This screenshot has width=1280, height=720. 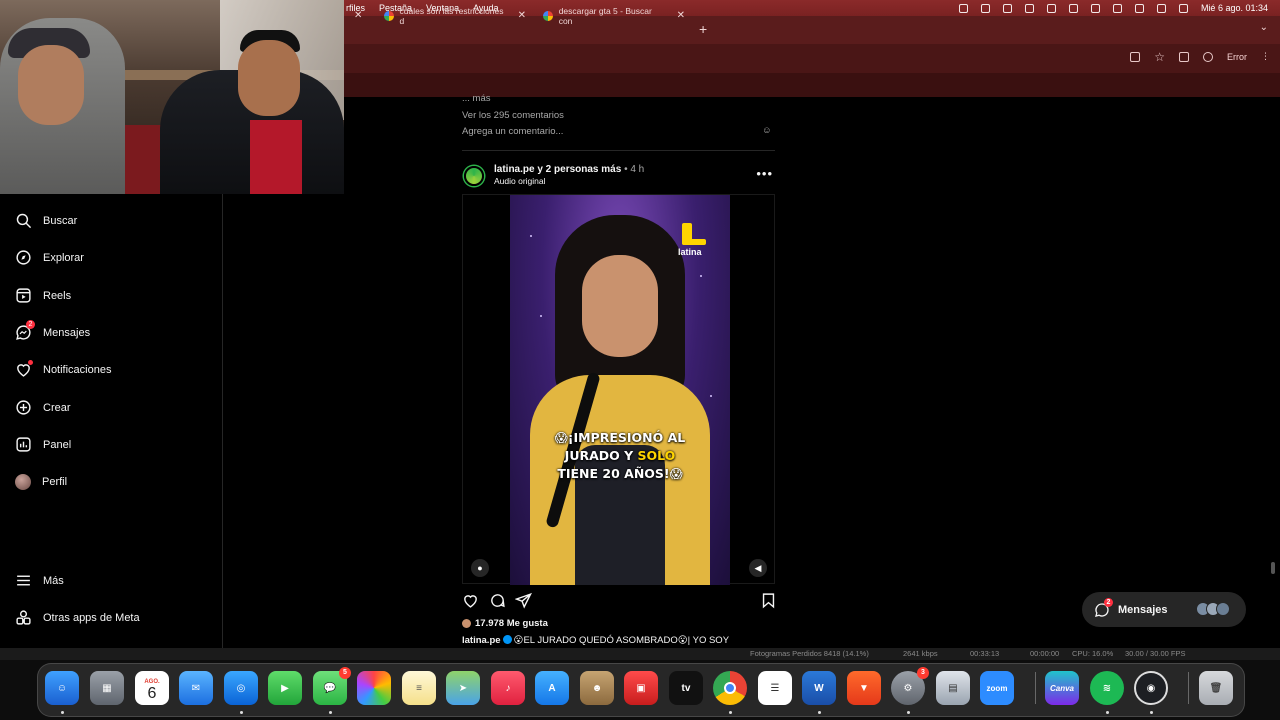 I want to click on bitrate: 2641 kbps, so click(x=920, y=653).